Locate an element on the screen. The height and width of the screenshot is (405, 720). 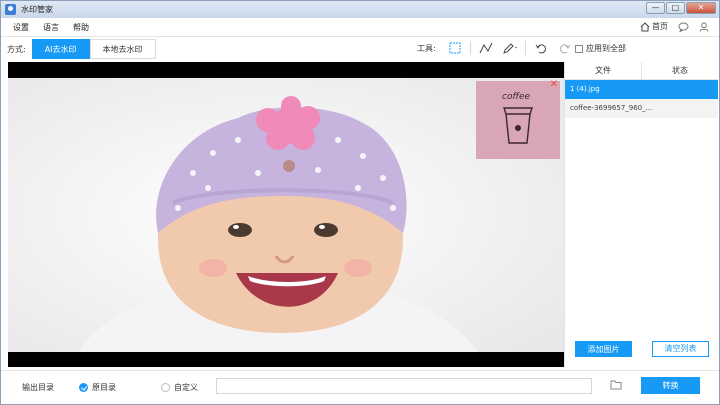
menu-language: 语言 is located at coordinates (51, 27).